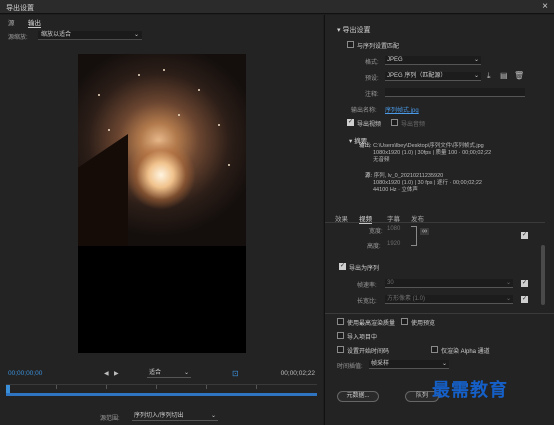 This screenshot has width=554, height=425. What do you see at coordinates (406, 299) in the screenshot?
I see `aspect-value: 方形像素 (1.0)` at bounding box center [406, 299].